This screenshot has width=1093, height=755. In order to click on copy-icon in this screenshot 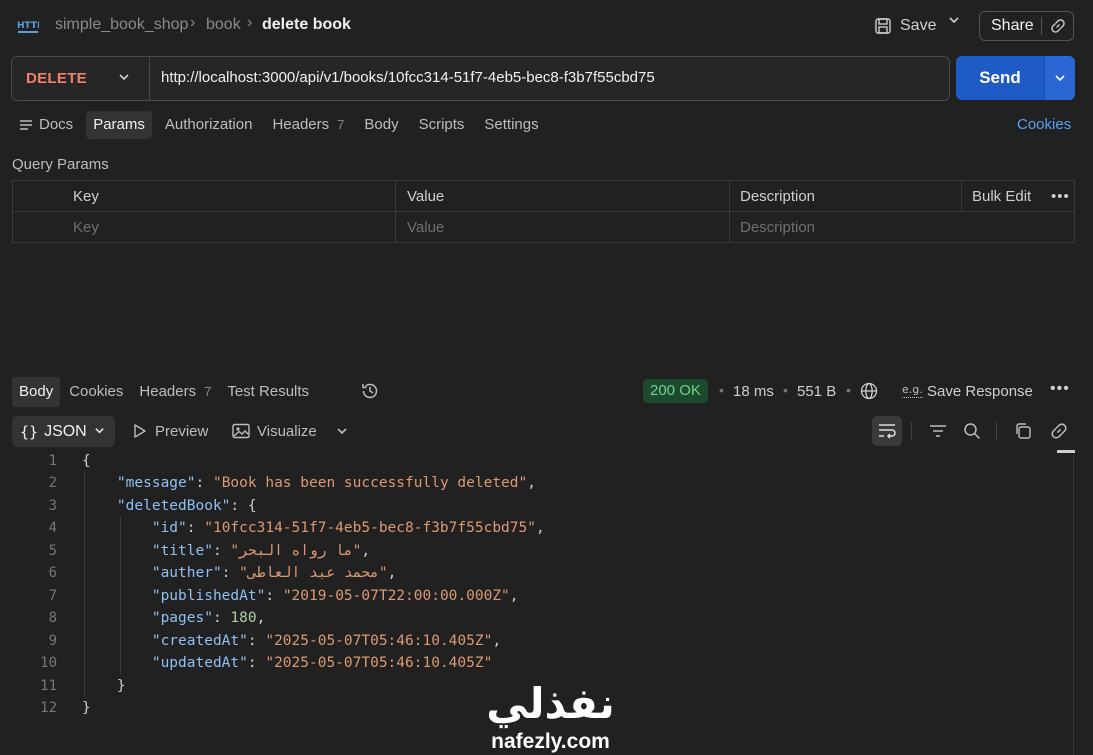, I will do `click(1023, 431)`.